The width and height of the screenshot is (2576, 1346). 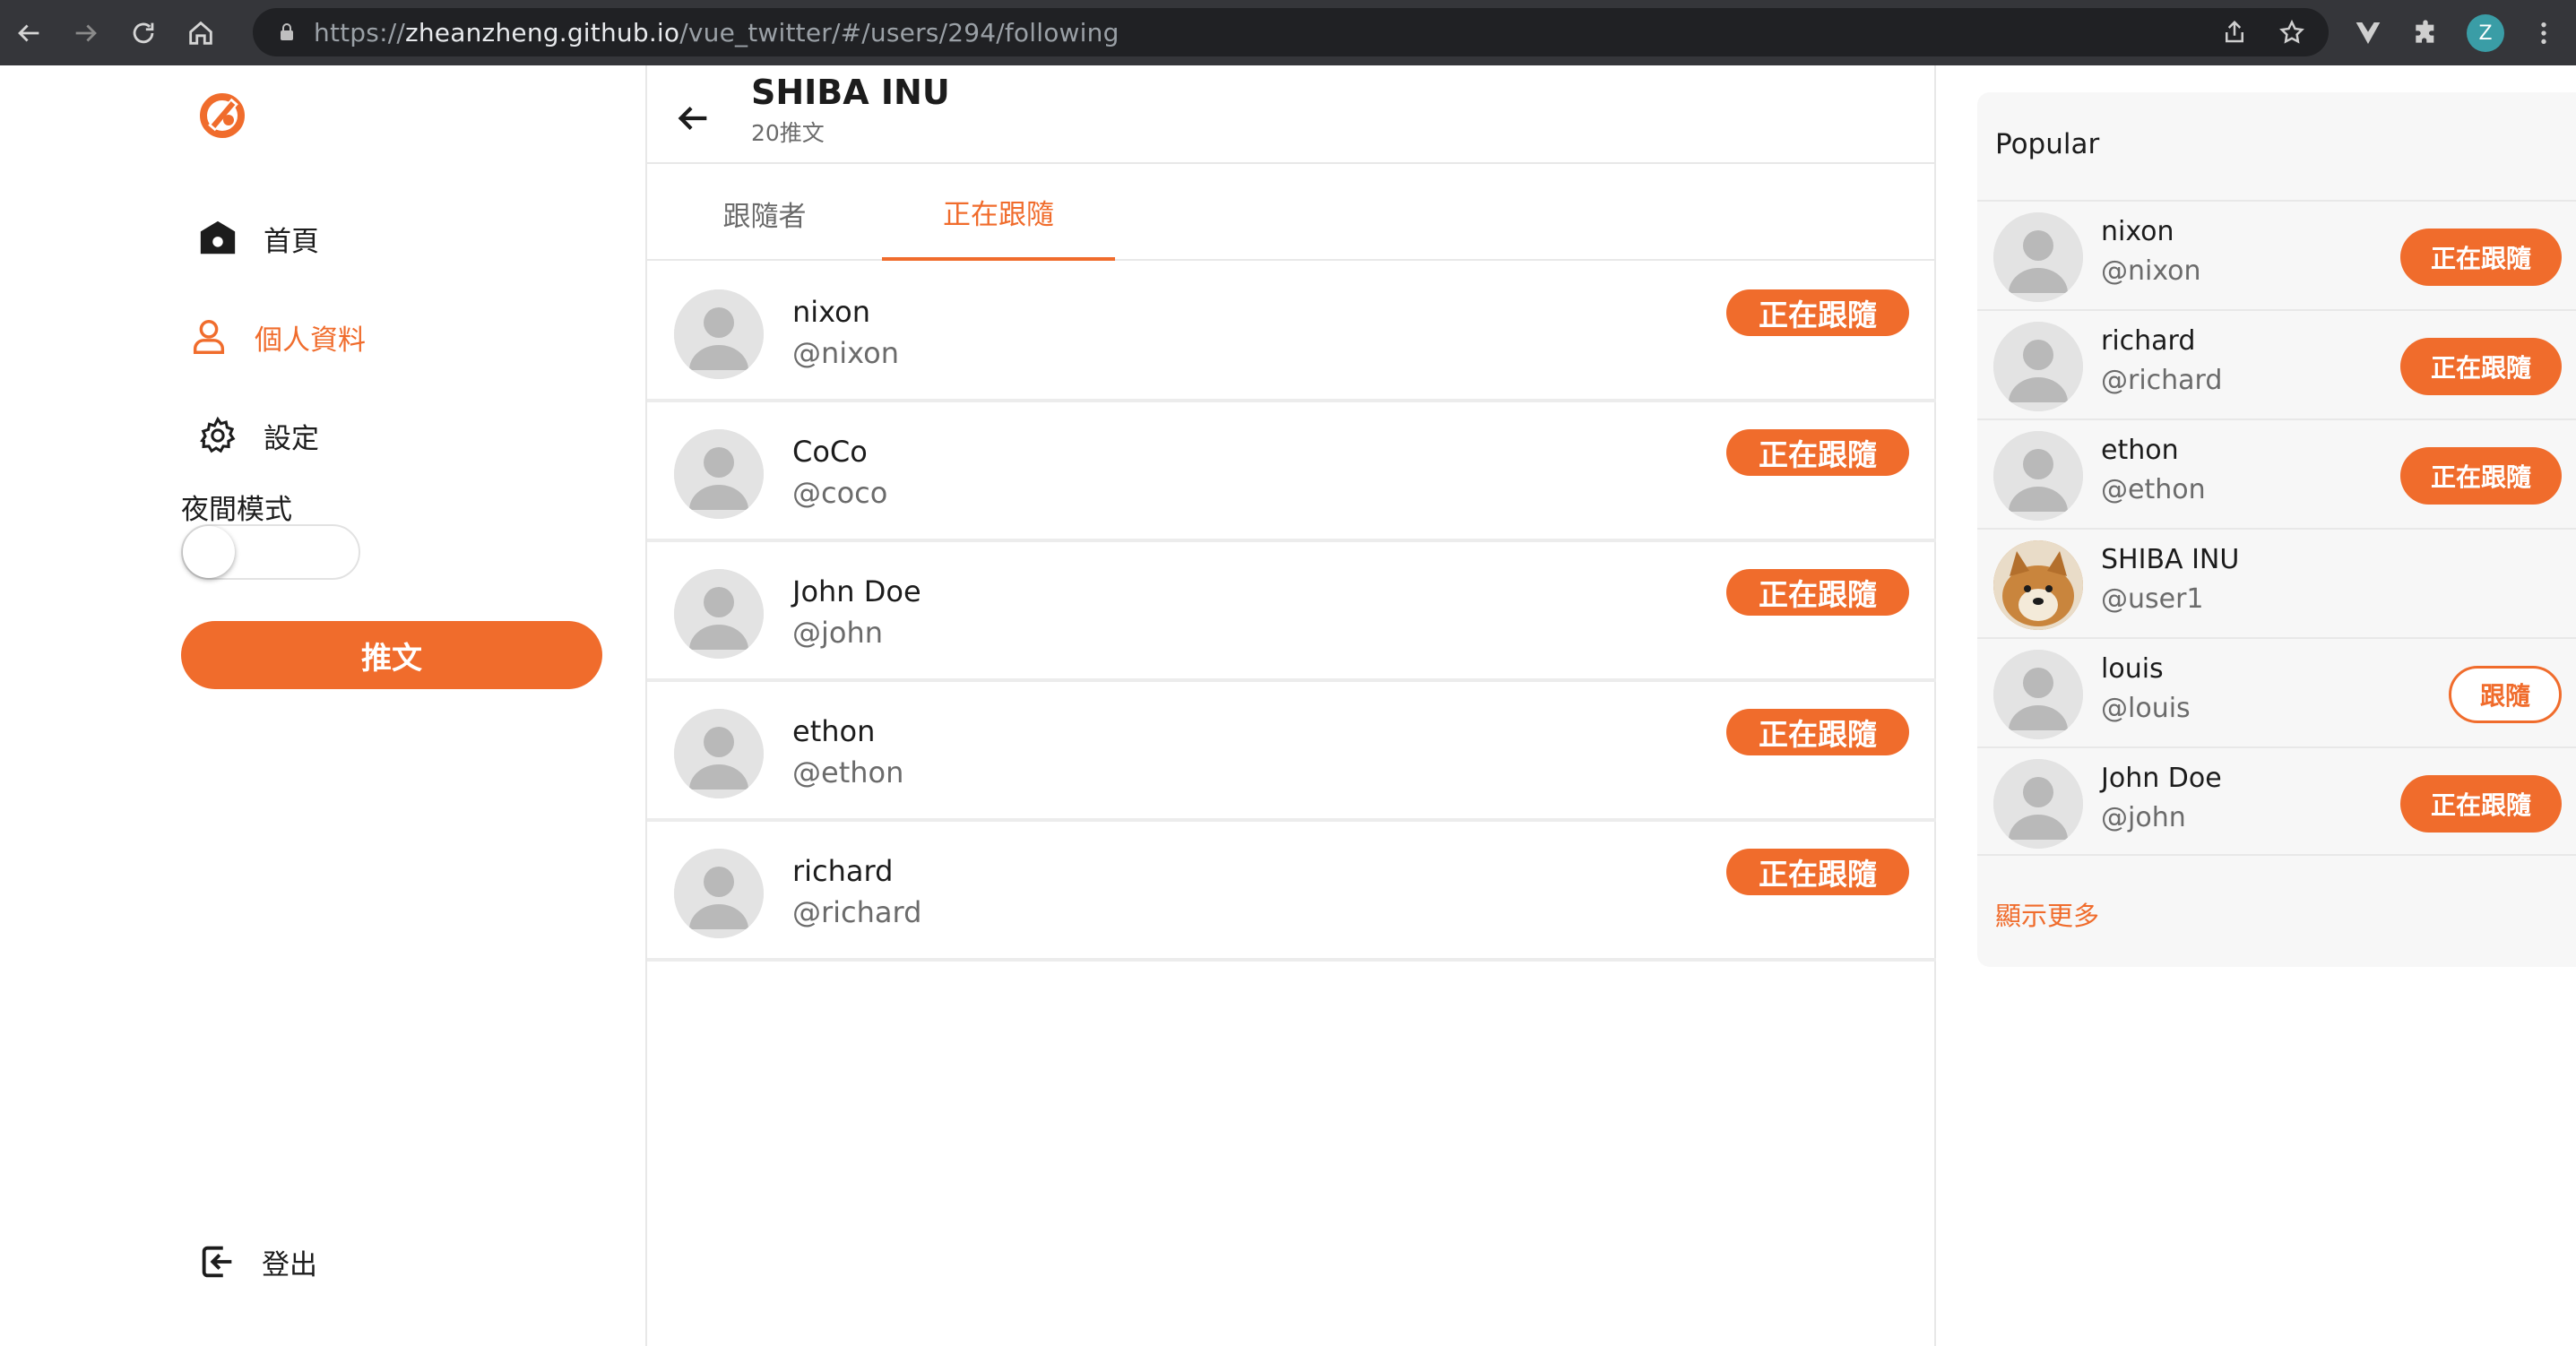 What do you see at coordinates (857, 912) in the screenshot?
I see `user-handle: @richard` at bounding box center [857, 912].